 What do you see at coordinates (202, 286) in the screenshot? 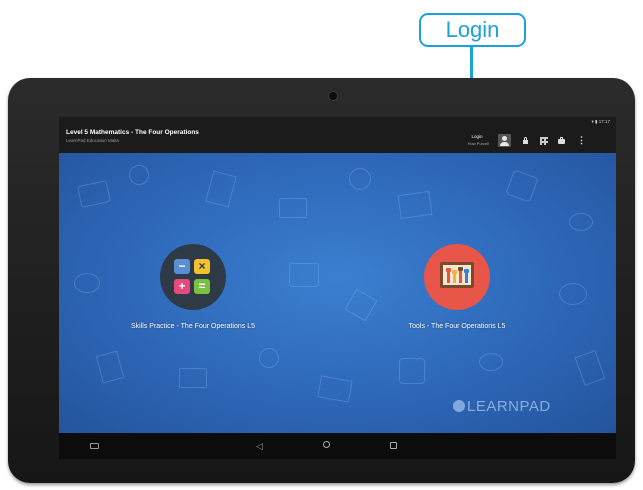
I see `equals-icon: =` at bounding box center [202, 286].